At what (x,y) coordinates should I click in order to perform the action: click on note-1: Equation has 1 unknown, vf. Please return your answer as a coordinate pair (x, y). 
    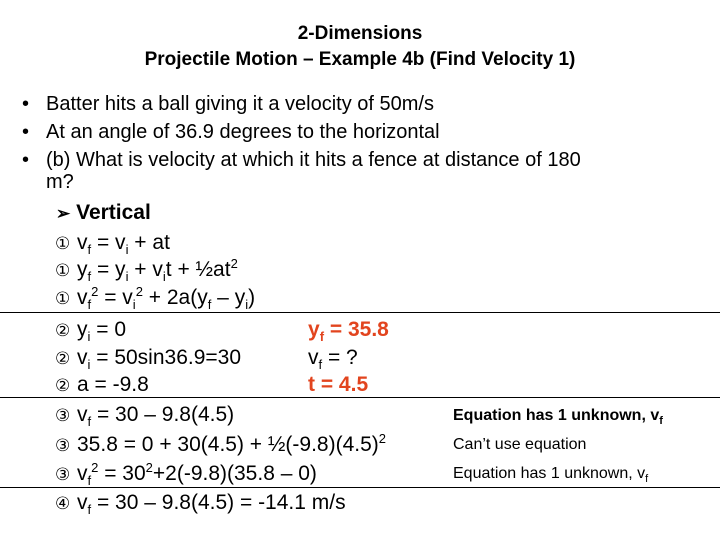
    Looking at the image, I should click on (558, 417).